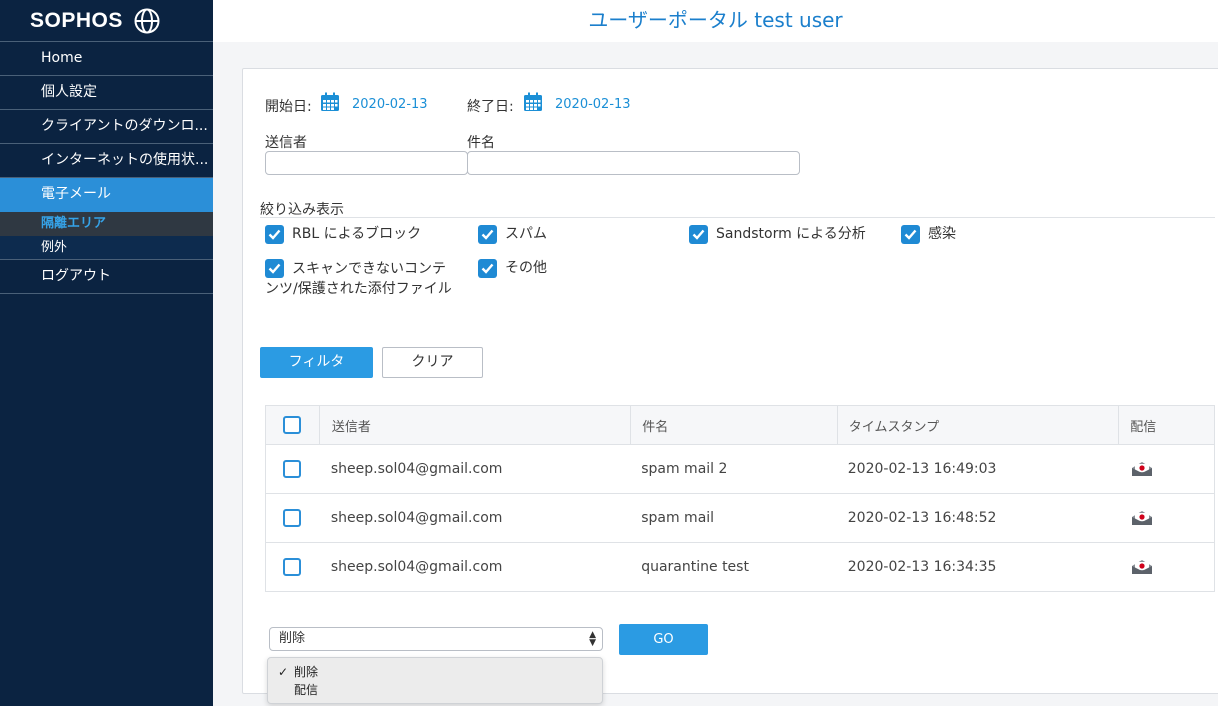 Image resolution: width=1218 pixels, height=706 pixels. I want to click on filter-unscannable: スキャンできないコンテンツ/保護された添付ファイル, so click(360, 278).